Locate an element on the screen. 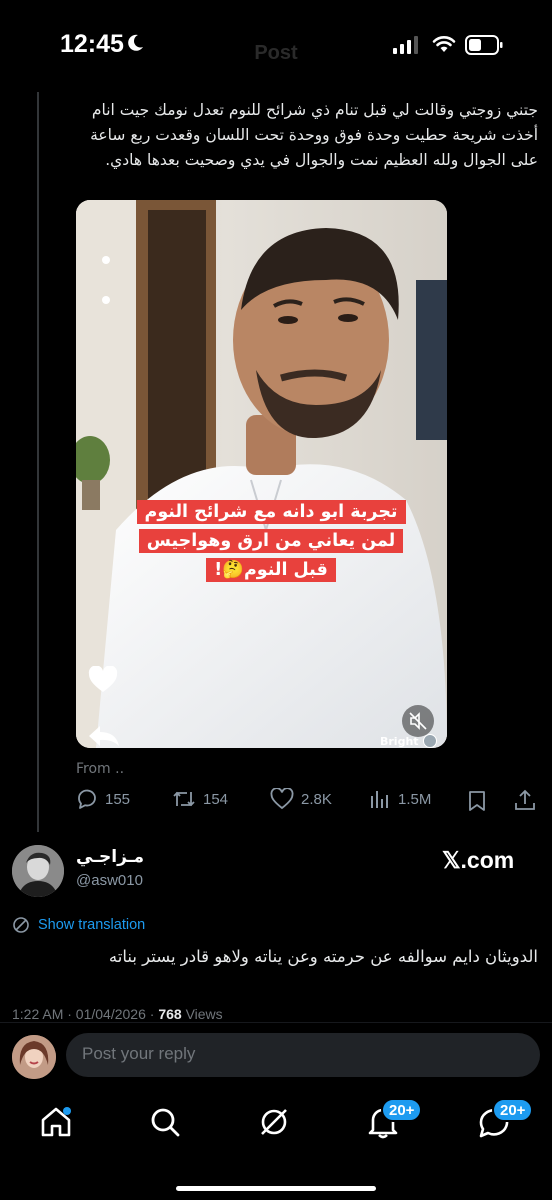 The height and width of the screenshot is (1200, 552). reply-icon is located at coordinates (87, 799).